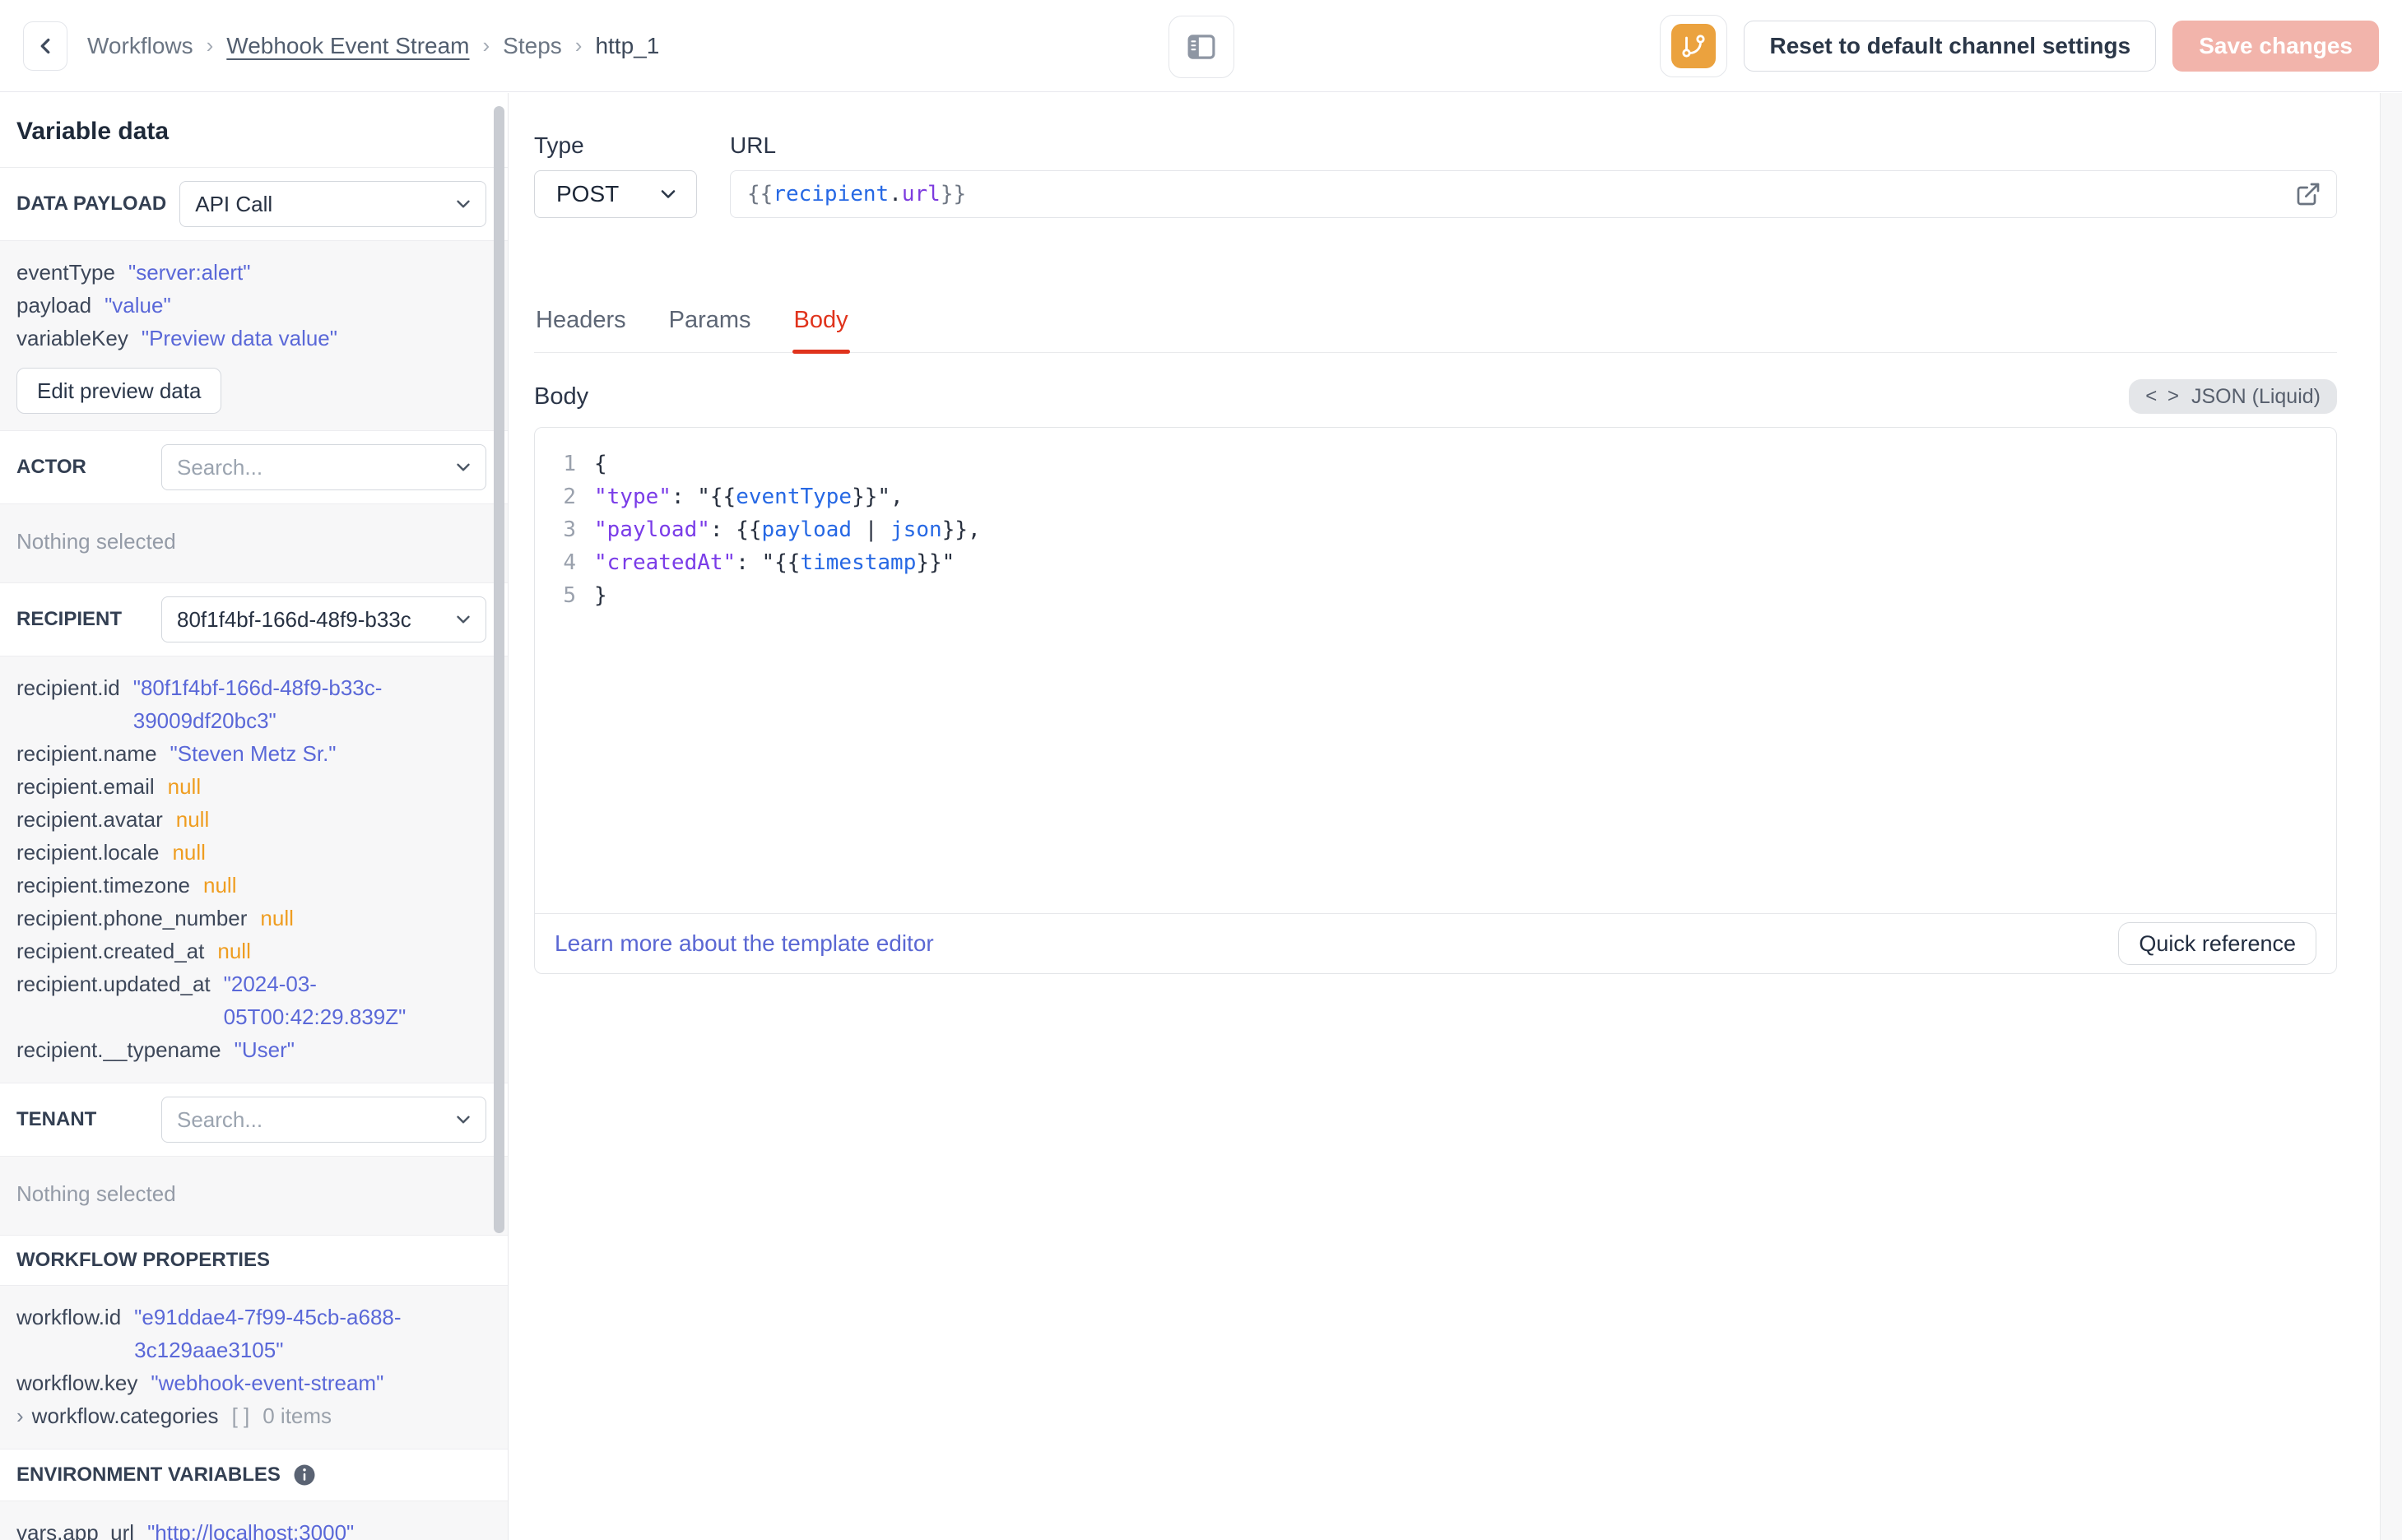 The width and height of the screenshot is (2402, 1540). Describe the element at coordinates (831, 194) in the screenshot. I see `url-token: recipient` at that location.